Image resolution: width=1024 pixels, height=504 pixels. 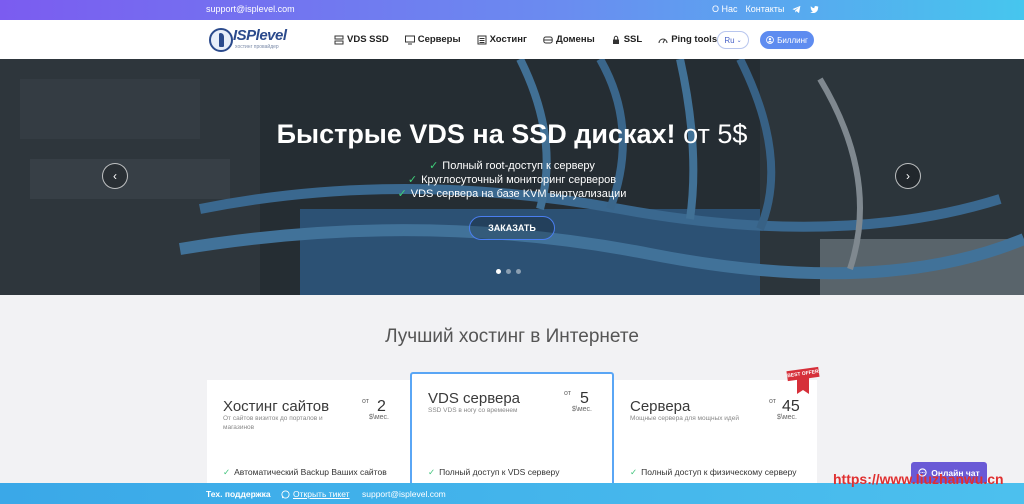 What do you see at coordinates (512, 10) in the screenshot?
I see `top-bar: support@isplevel.com О Нас Контакты` at bounding box center [512, 10].